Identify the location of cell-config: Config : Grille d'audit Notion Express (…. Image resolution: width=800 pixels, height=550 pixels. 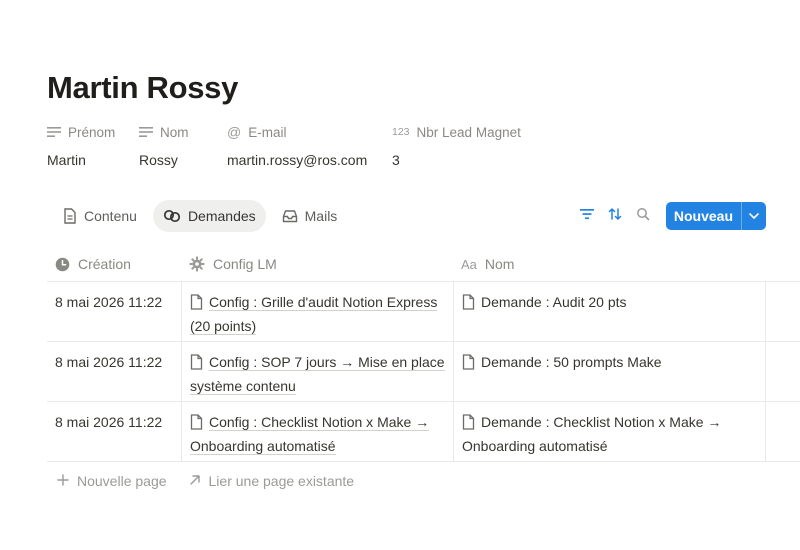
(317, 311).